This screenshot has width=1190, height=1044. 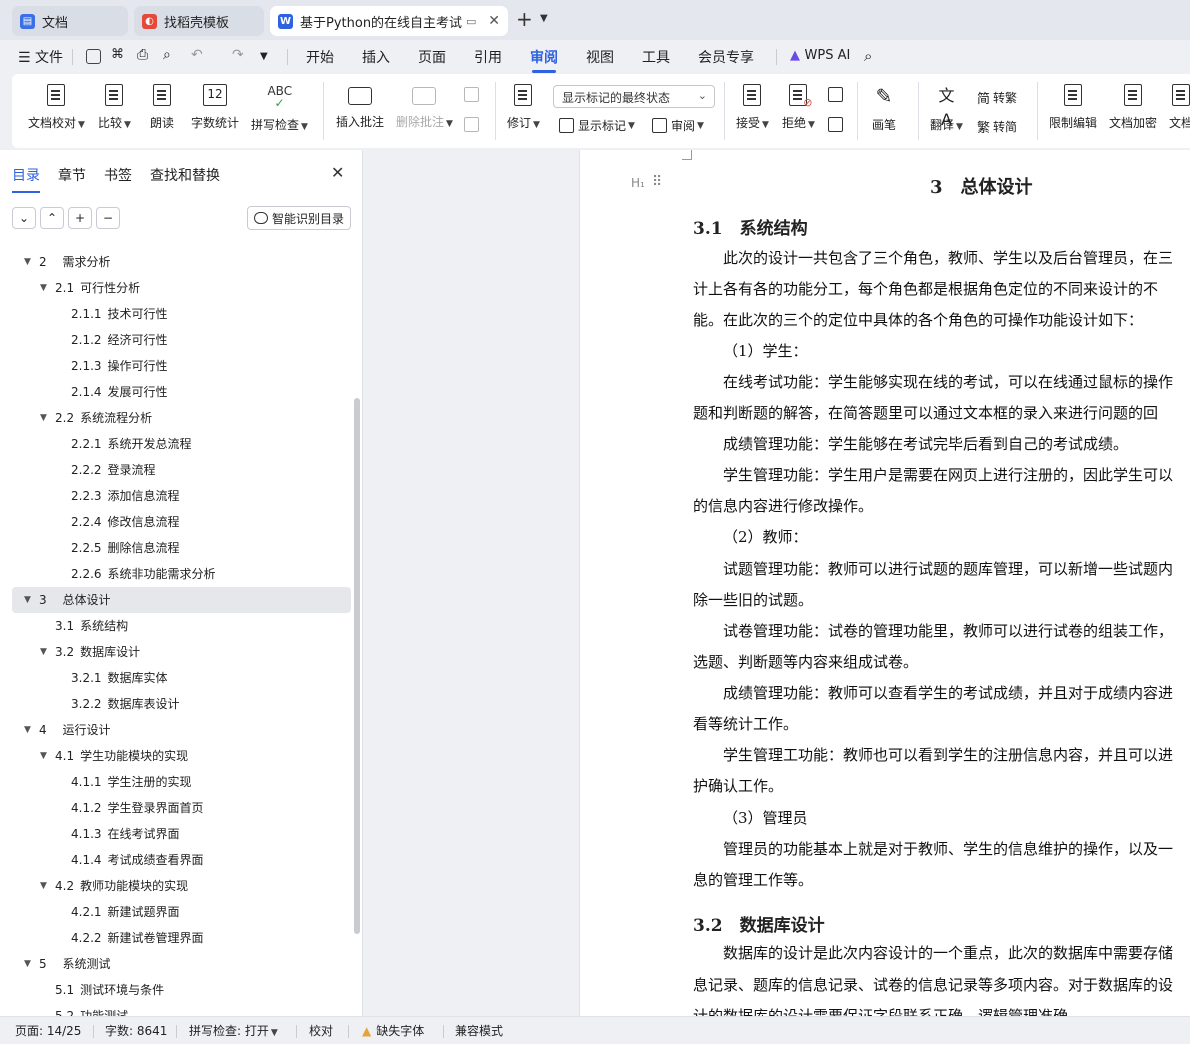 I want to click on toc-item: ▼ 4.2 教师功能模块的实现, so click(x=181, y=886).